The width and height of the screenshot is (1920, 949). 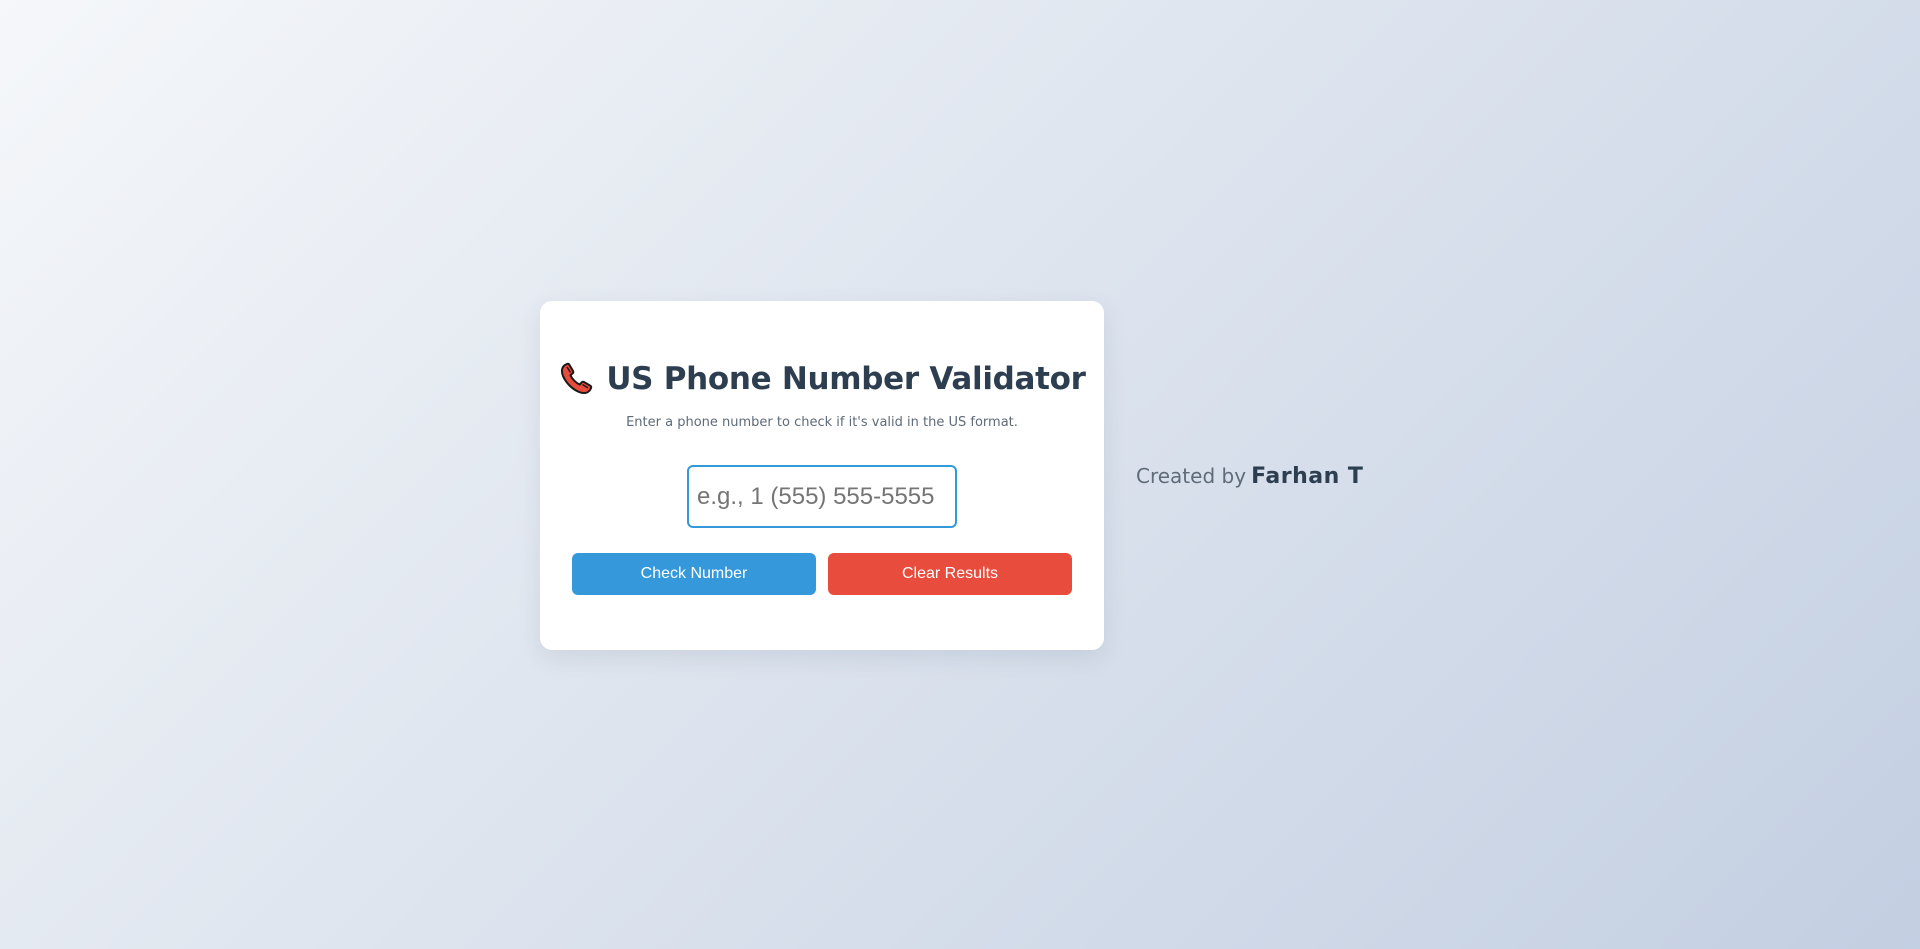 What do you see at coordinates (576, 379) in the screenshot?
I see `telephone-receiver-icon` at bounding box center [576, 379].